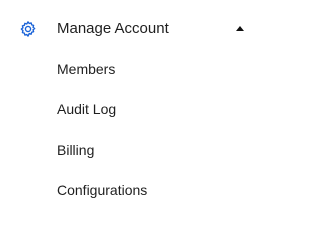 The image size is (320, 240). I want to click on menu-item-members: Members, so click(129, 69).